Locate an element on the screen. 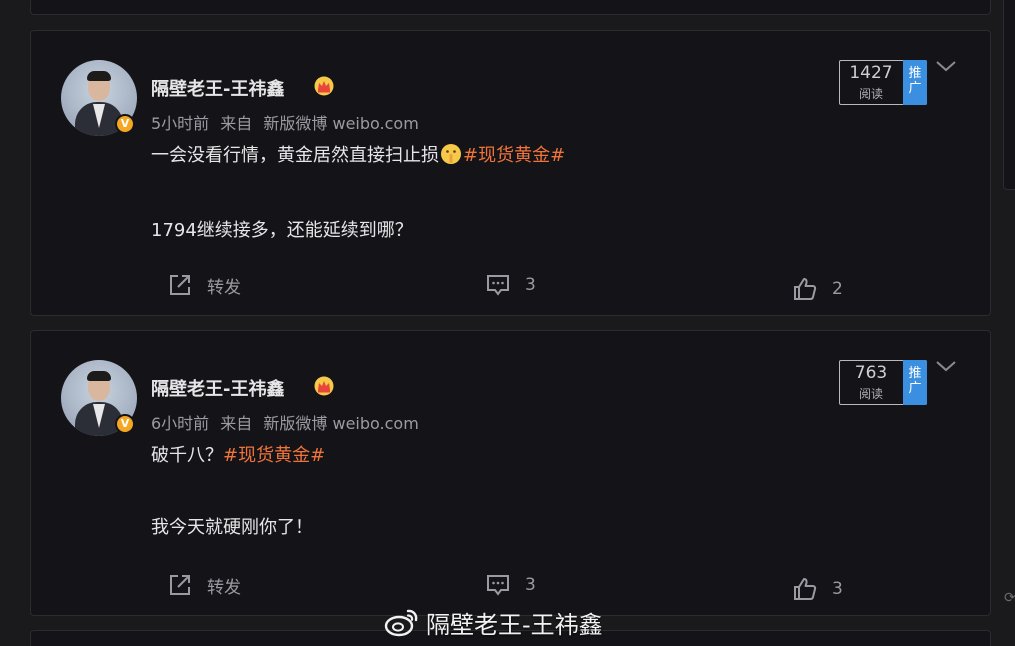 The height and width of the screenshot is (646, 1015). post-action-bar: 转发 3 2 is located at coordinates (510, 285).